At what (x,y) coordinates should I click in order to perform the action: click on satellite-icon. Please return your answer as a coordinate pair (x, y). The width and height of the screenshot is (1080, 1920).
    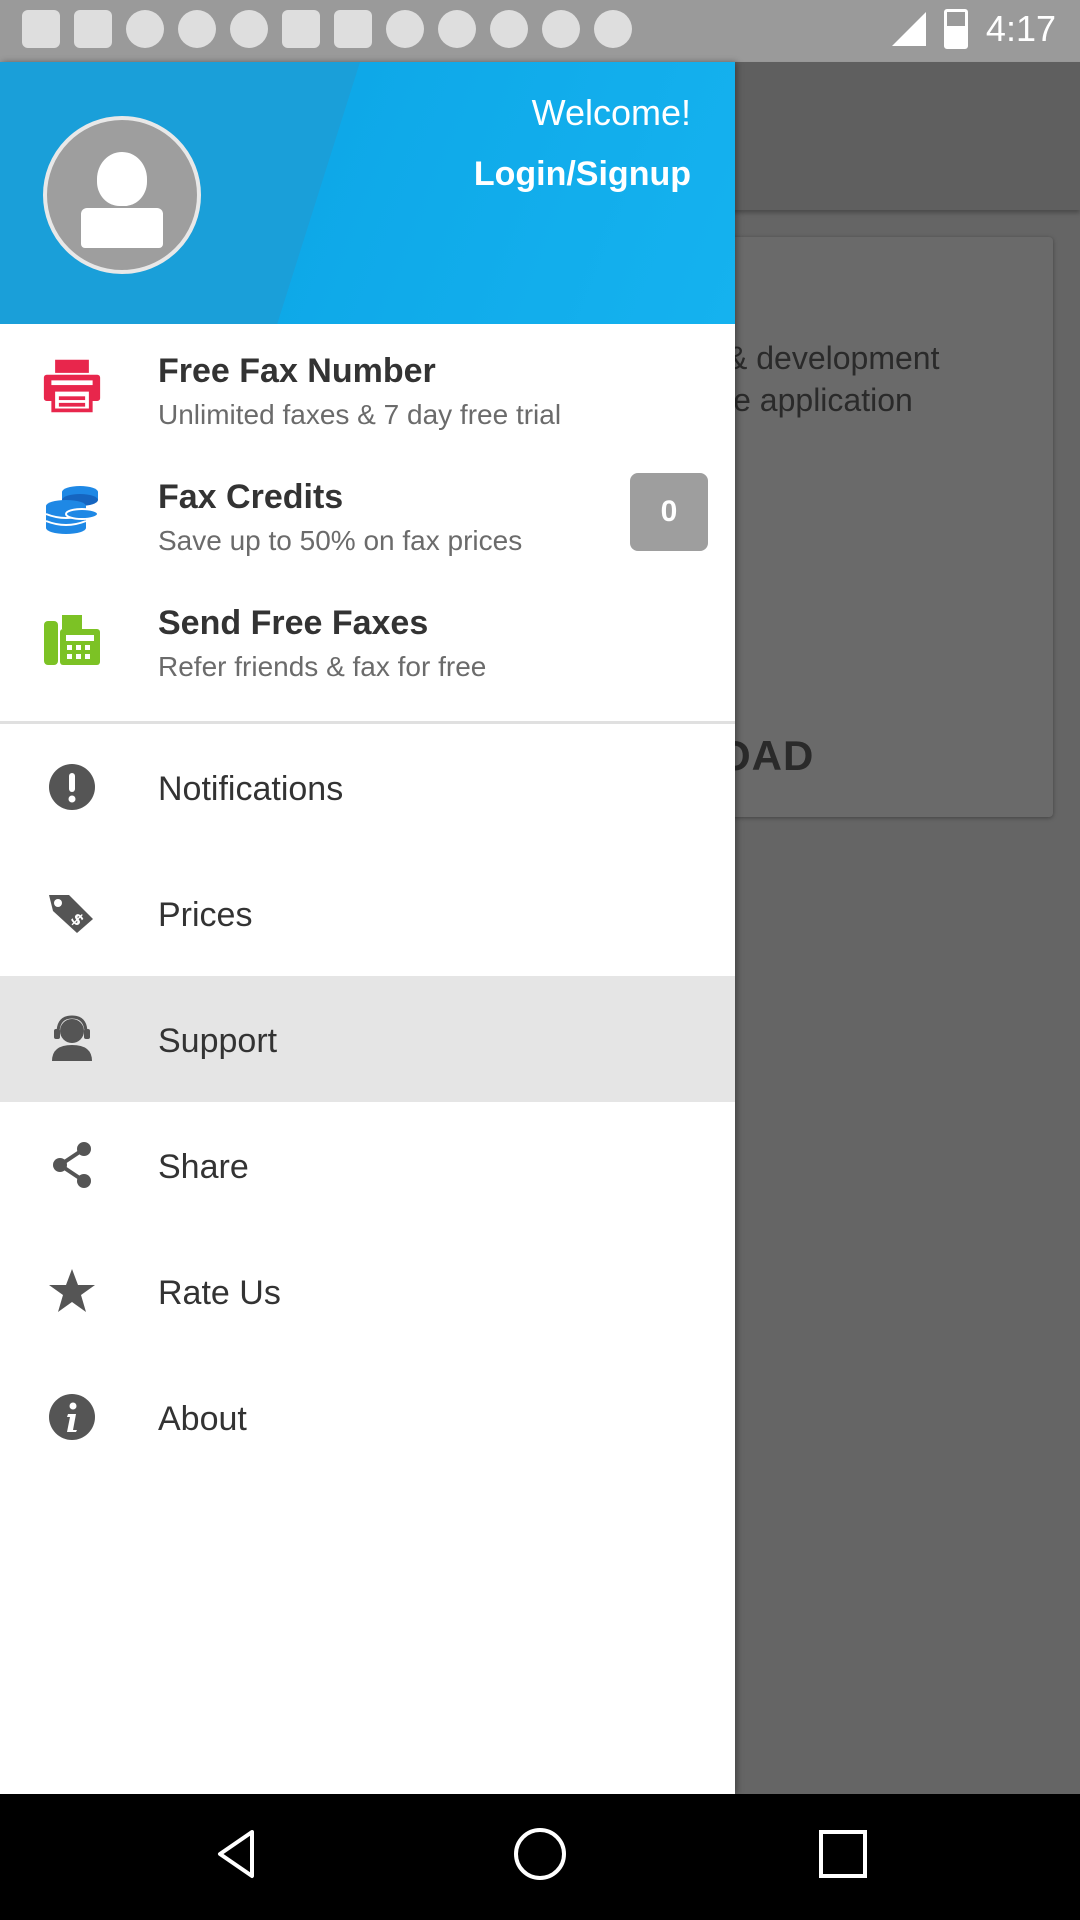
    Looking at the image, I should click on (561, 29).